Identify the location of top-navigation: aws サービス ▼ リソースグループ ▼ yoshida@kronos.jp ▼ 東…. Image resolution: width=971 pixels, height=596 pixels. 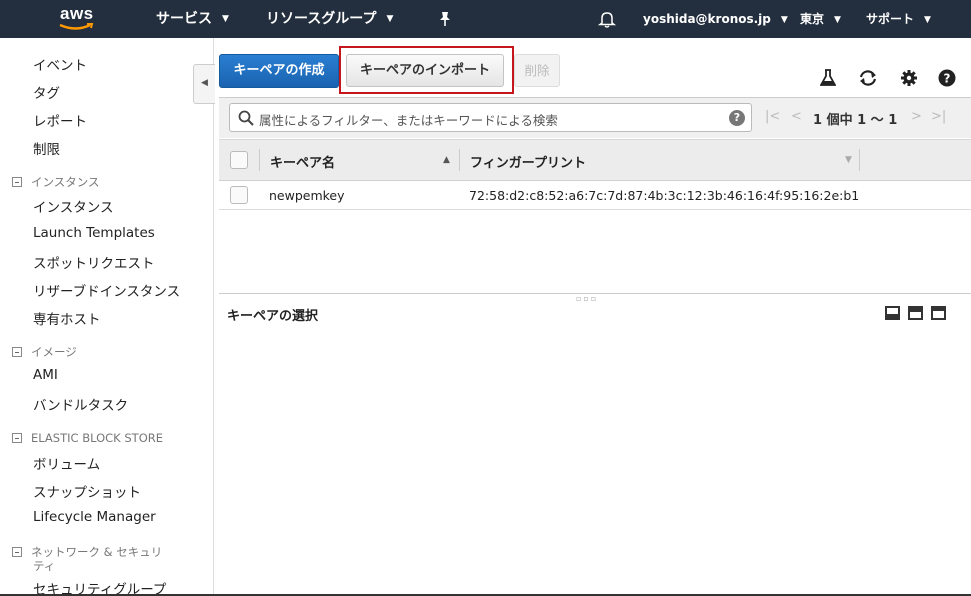
(485, 19).